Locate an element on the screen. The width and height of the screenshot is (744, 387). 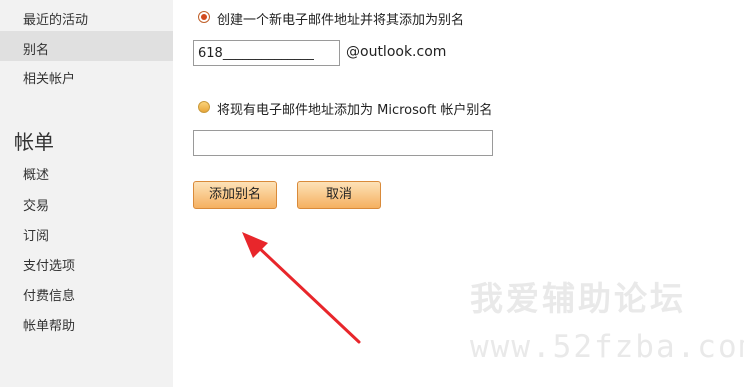
annotation-arrow-icon is located at coordinates (301, 288).